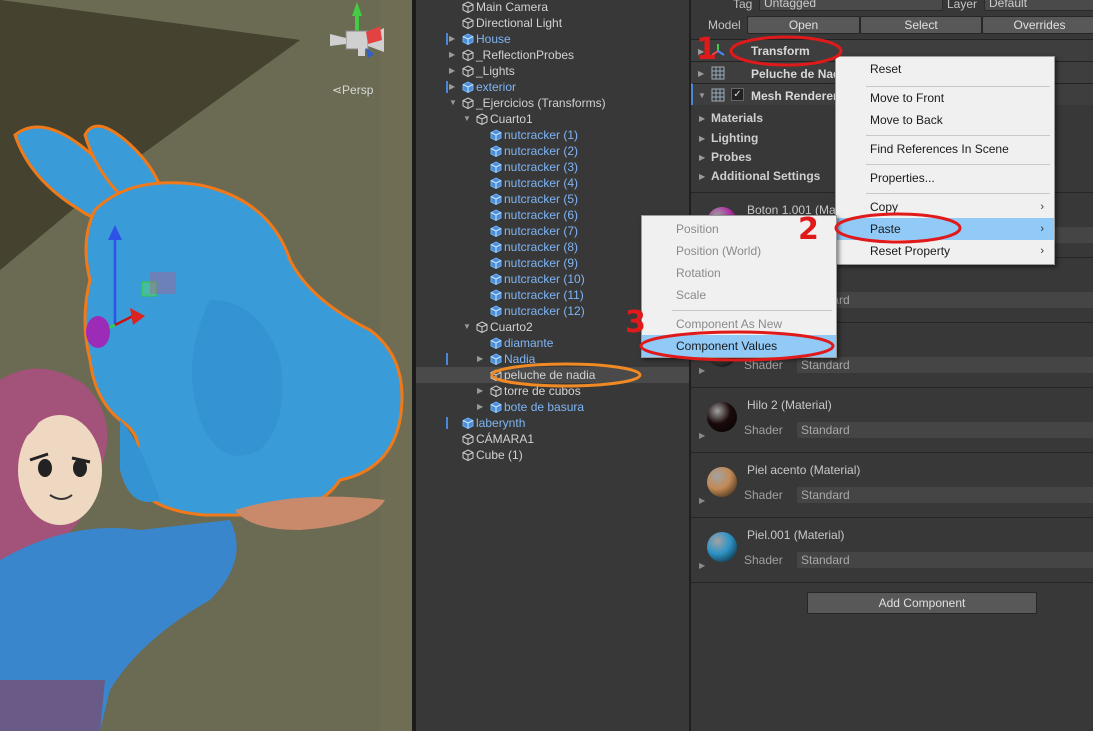 This screenshot has height=731, width=1093. What do you see at coordinates (552, 375) in the screenshot?
I see `hierarchy-item: peluche de nadia` at bounding box center [552, 375].